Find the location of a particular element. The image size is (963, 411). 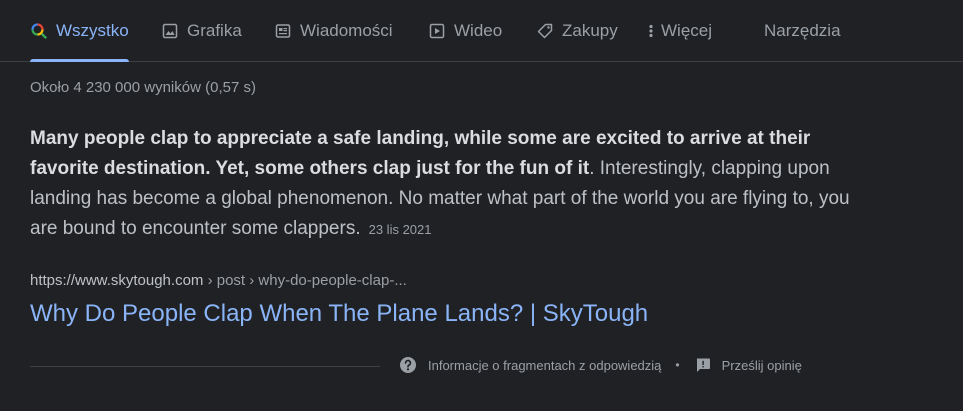

tab-more: Więcej is located at coordinates (679, 30).